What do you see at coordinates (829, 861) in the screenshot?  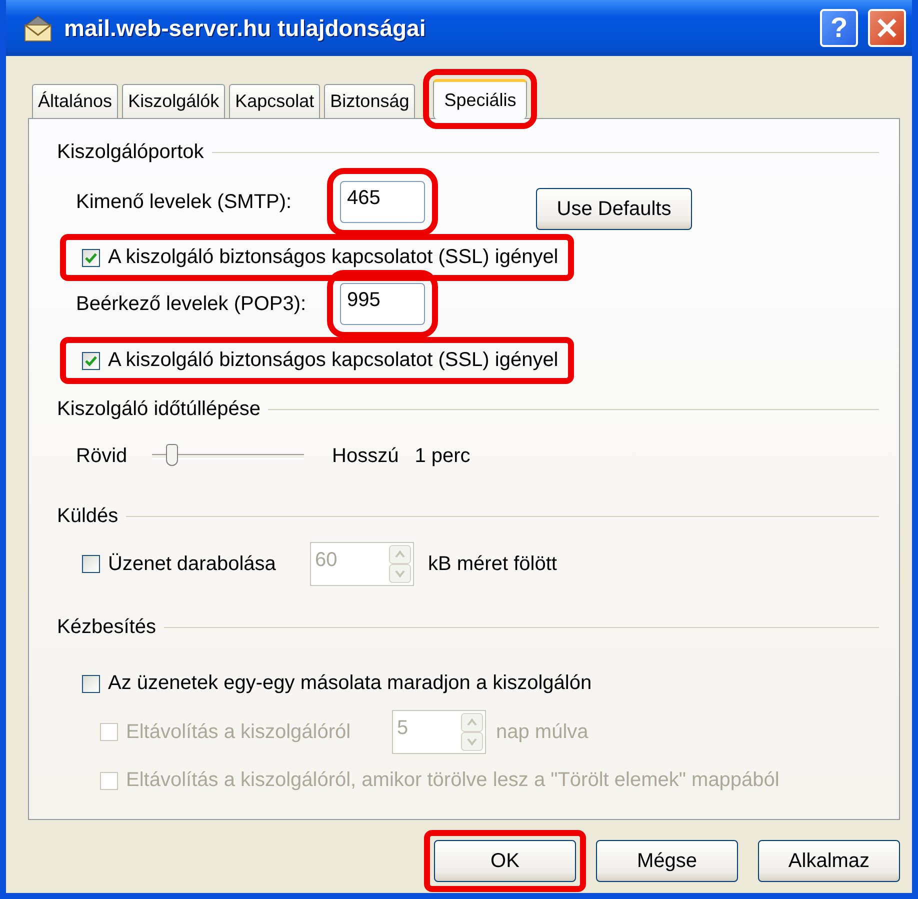 I see `dialog-button: Alkalmaz` at bounding box center [829, 861].